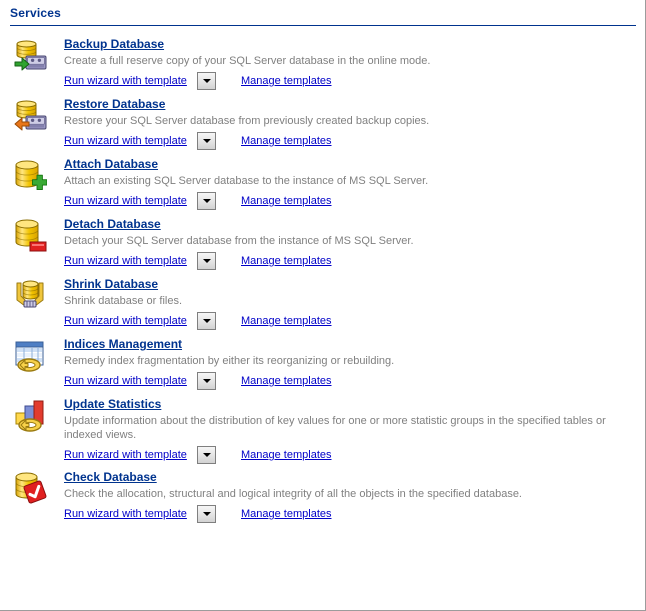  I want to click on service-description: Shrink database or files., so click(123, 301).